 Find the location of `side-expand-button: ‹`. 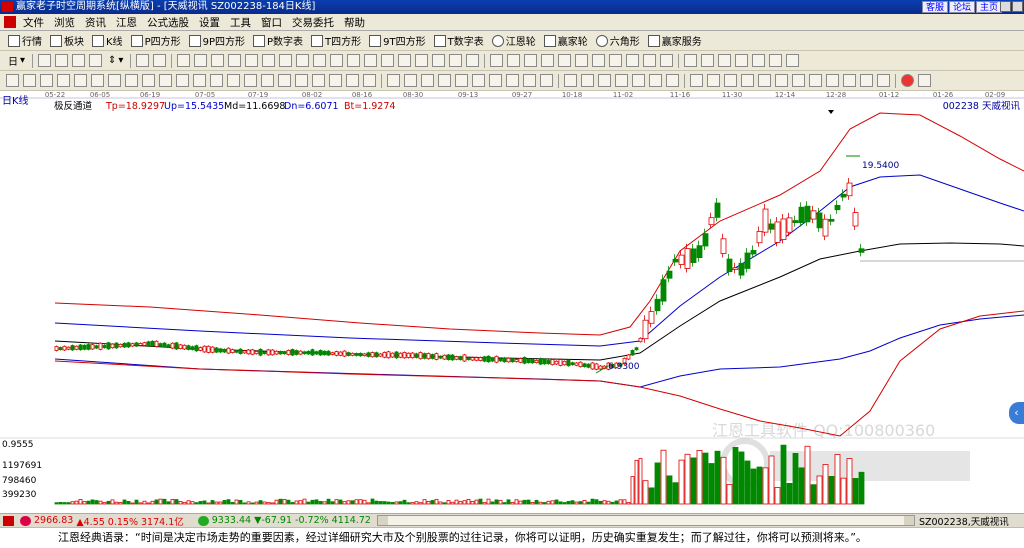

side-expand-button: ‹ is located at coordinates (1016, 413).